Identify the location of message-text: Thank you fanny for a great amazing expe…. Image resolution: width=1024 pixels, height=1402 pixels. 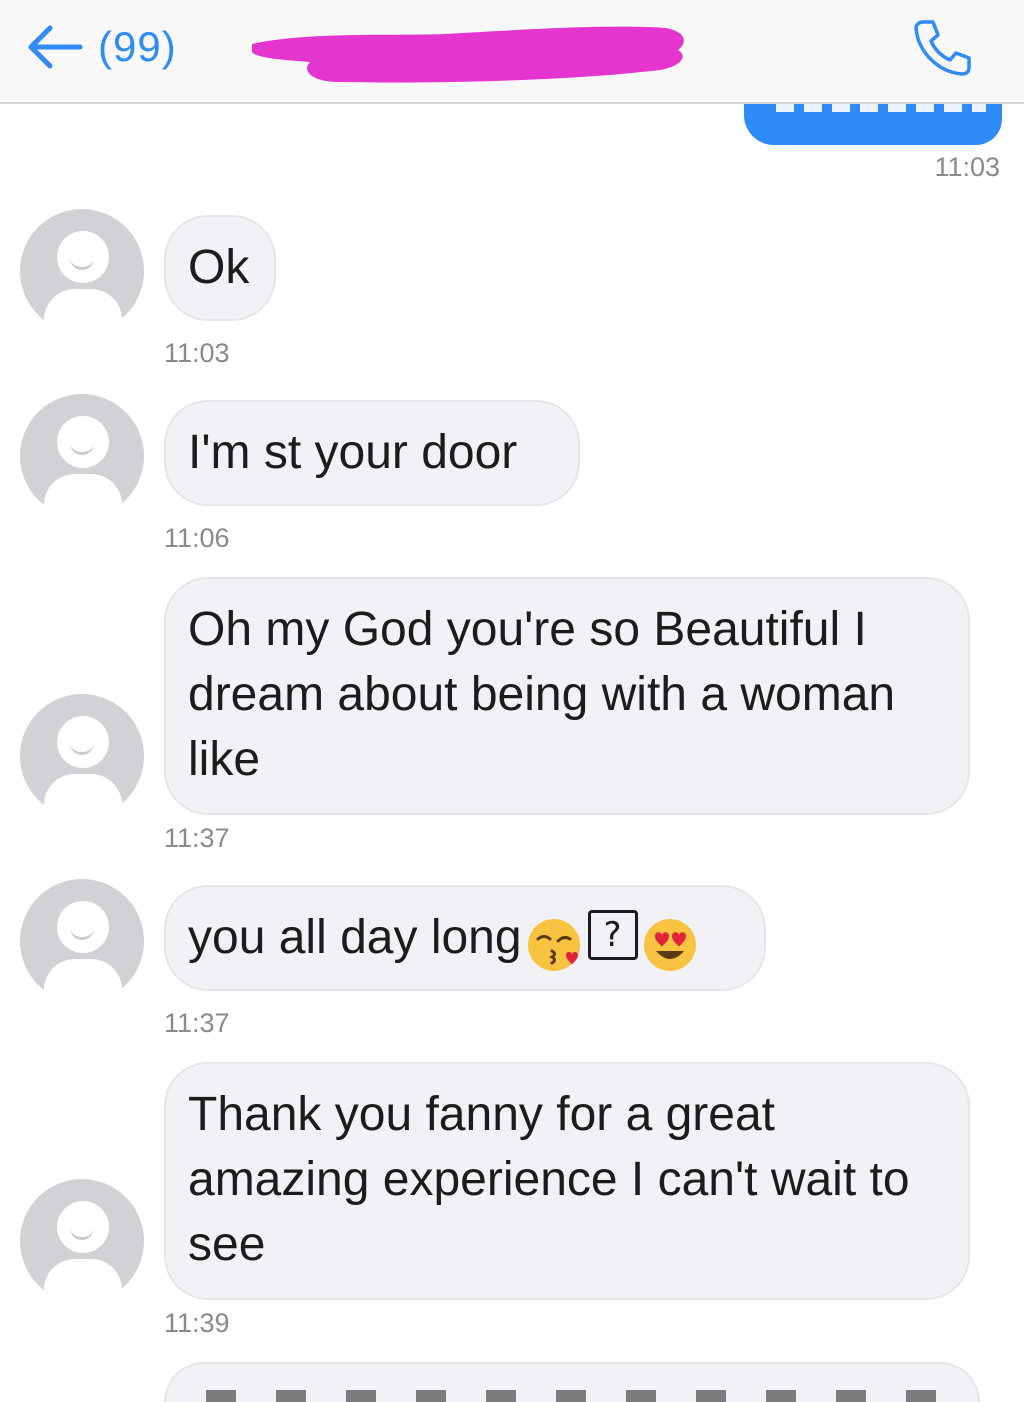
(549, 1179).